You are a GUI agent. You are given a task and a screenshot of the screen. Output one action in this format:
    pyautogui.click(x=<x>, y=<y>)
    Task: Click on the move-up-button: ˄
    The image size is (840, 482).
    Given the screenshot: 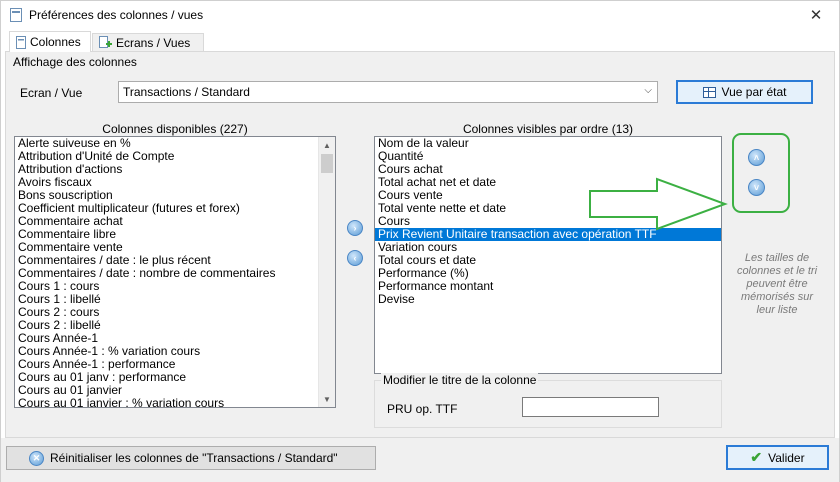 What is the action you would take?
    pyautogui.click(x=756, y=157)
    